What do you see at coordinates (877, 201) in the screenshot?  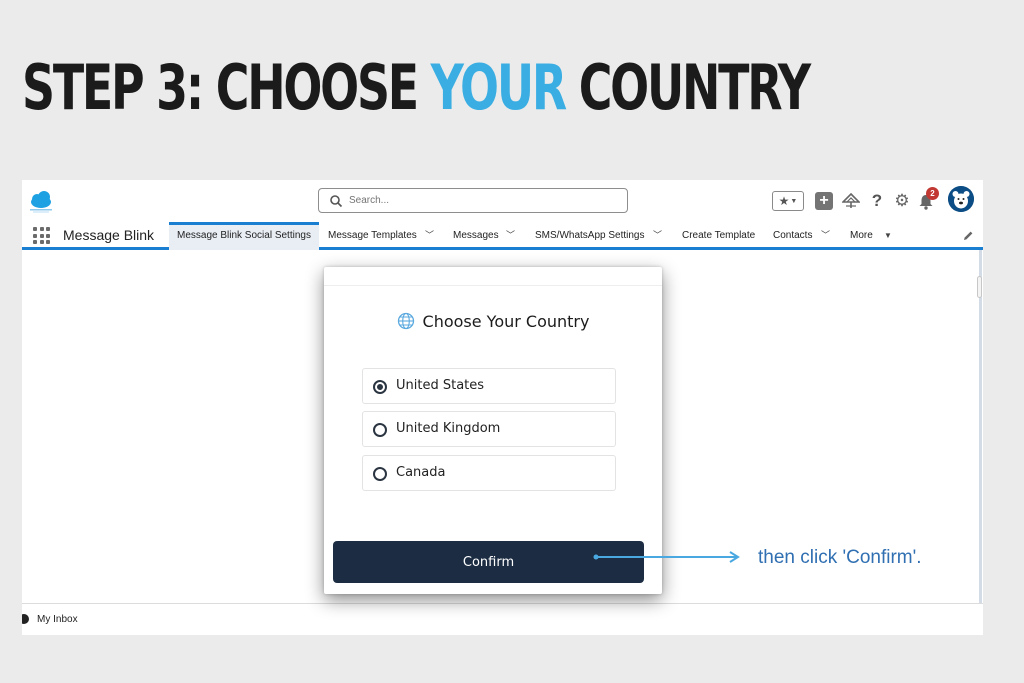 I see `help-icon: ?` at bounding box center [877, 201].